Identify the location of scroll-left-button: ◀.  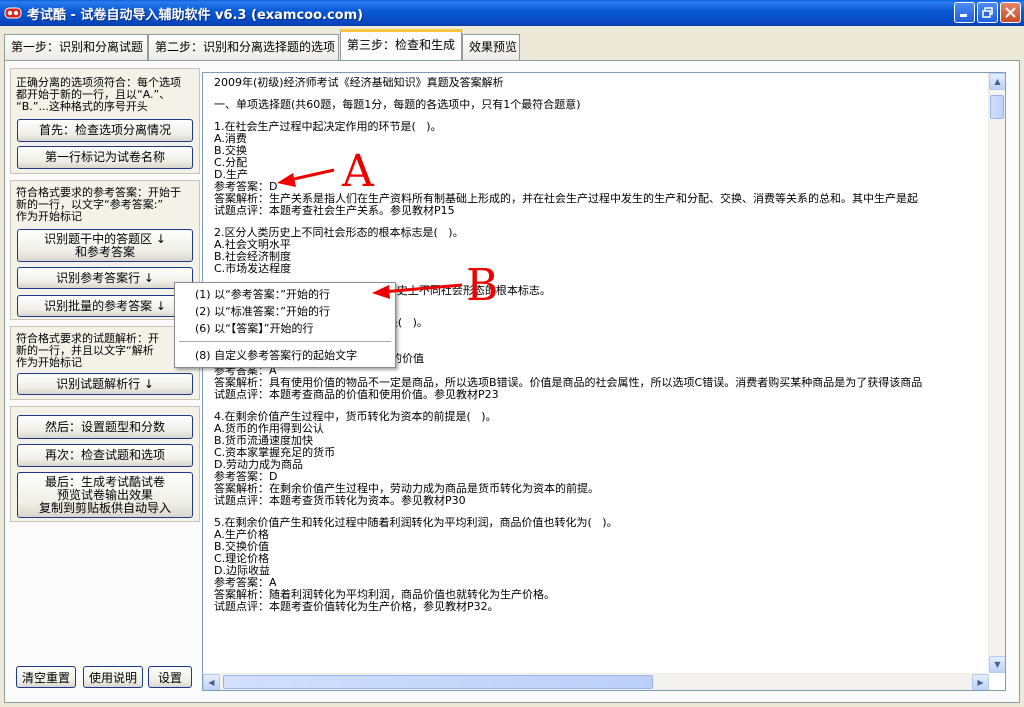
(211, 682).